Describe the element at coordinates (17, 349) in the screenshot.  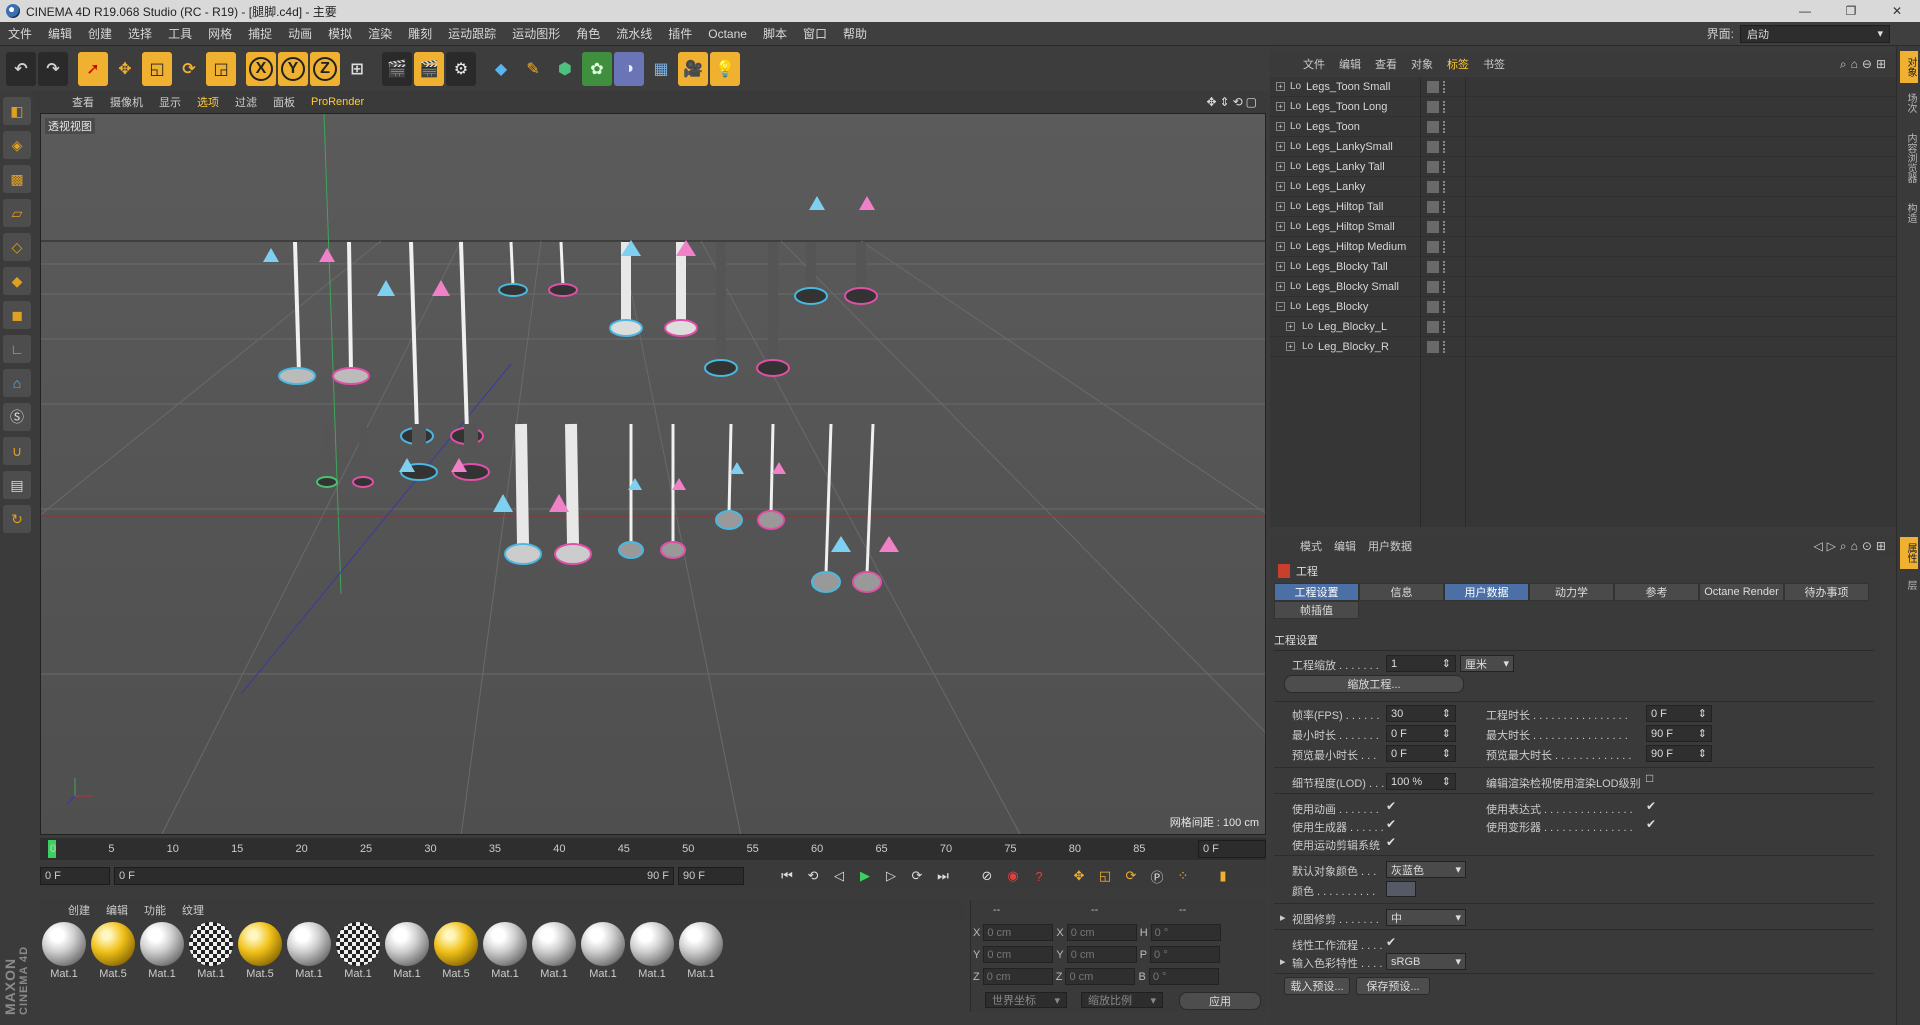
I see `axis-mode-button: ∟` at that location.